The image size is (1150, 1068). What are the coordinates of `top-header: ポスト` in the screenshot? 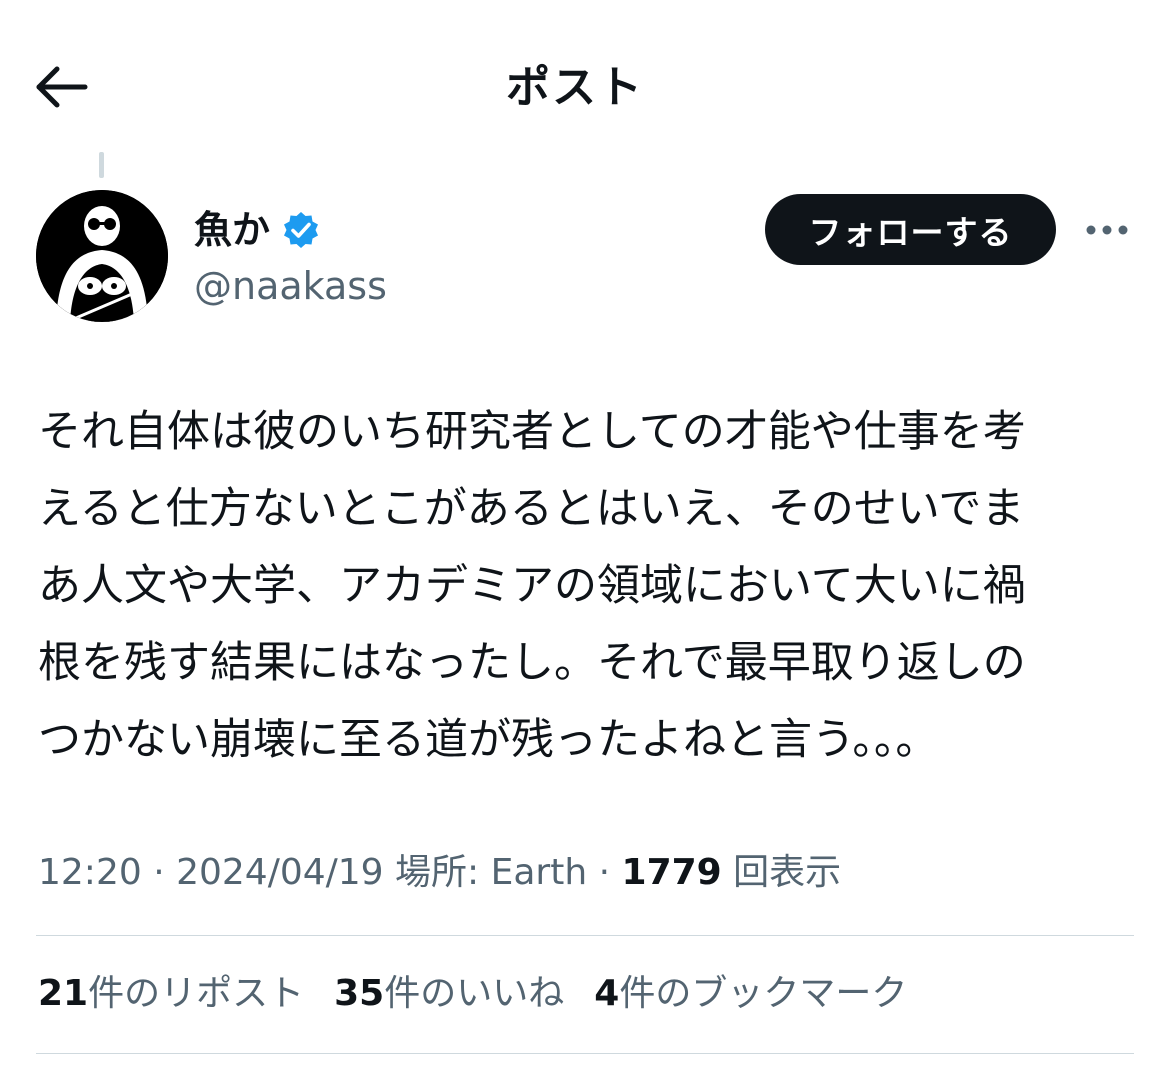 It's located at (575, 75).